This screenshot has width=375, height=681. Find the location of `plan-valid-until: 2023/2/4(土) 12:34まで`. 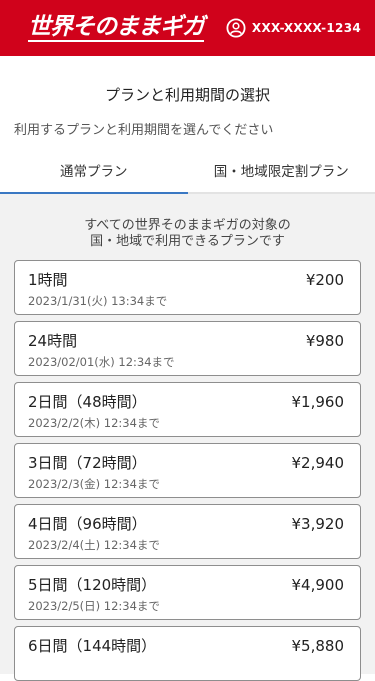

plan-valid-until: 2023/2/4(土) 12:34まで is located at coordinates (187, 545).